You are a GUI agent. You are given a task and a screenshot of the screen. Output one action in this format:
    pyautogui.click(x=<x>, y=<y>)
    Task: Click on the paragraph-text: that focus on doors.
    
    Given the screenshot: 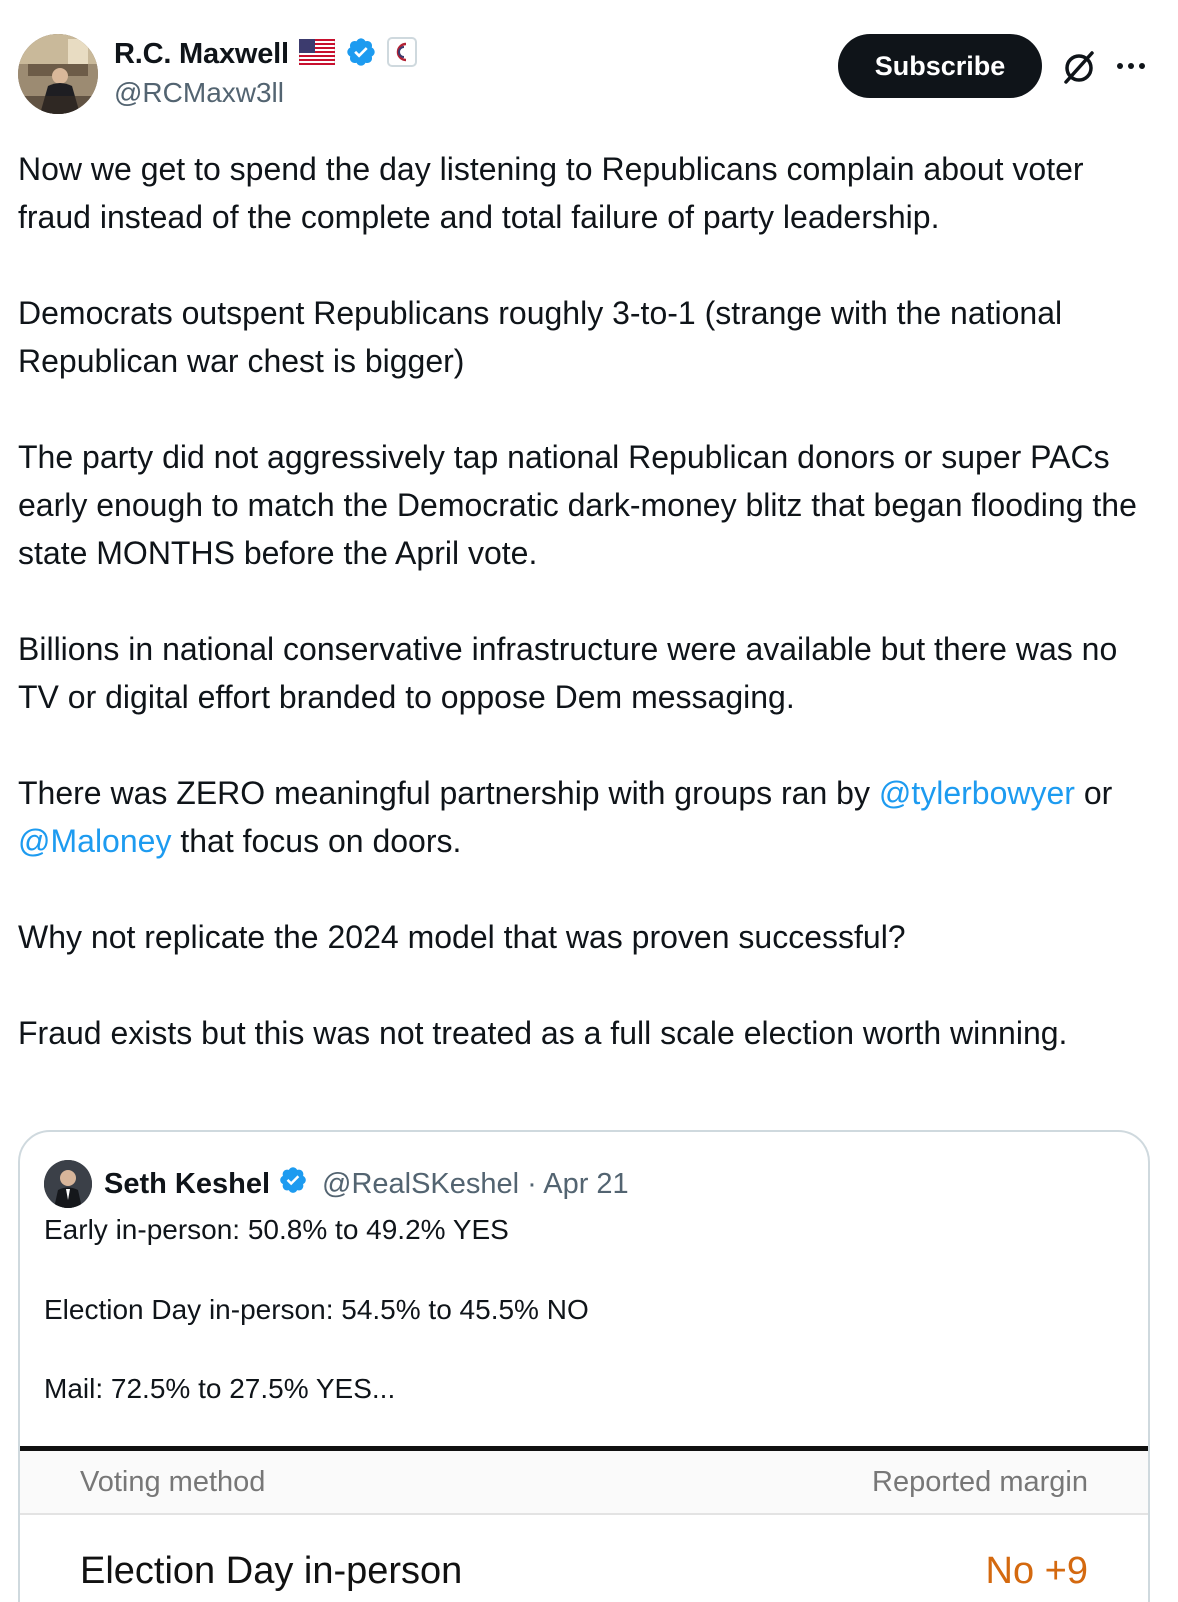 What is the action you would take?
    pyautogui.click(x=316, y=841)
    